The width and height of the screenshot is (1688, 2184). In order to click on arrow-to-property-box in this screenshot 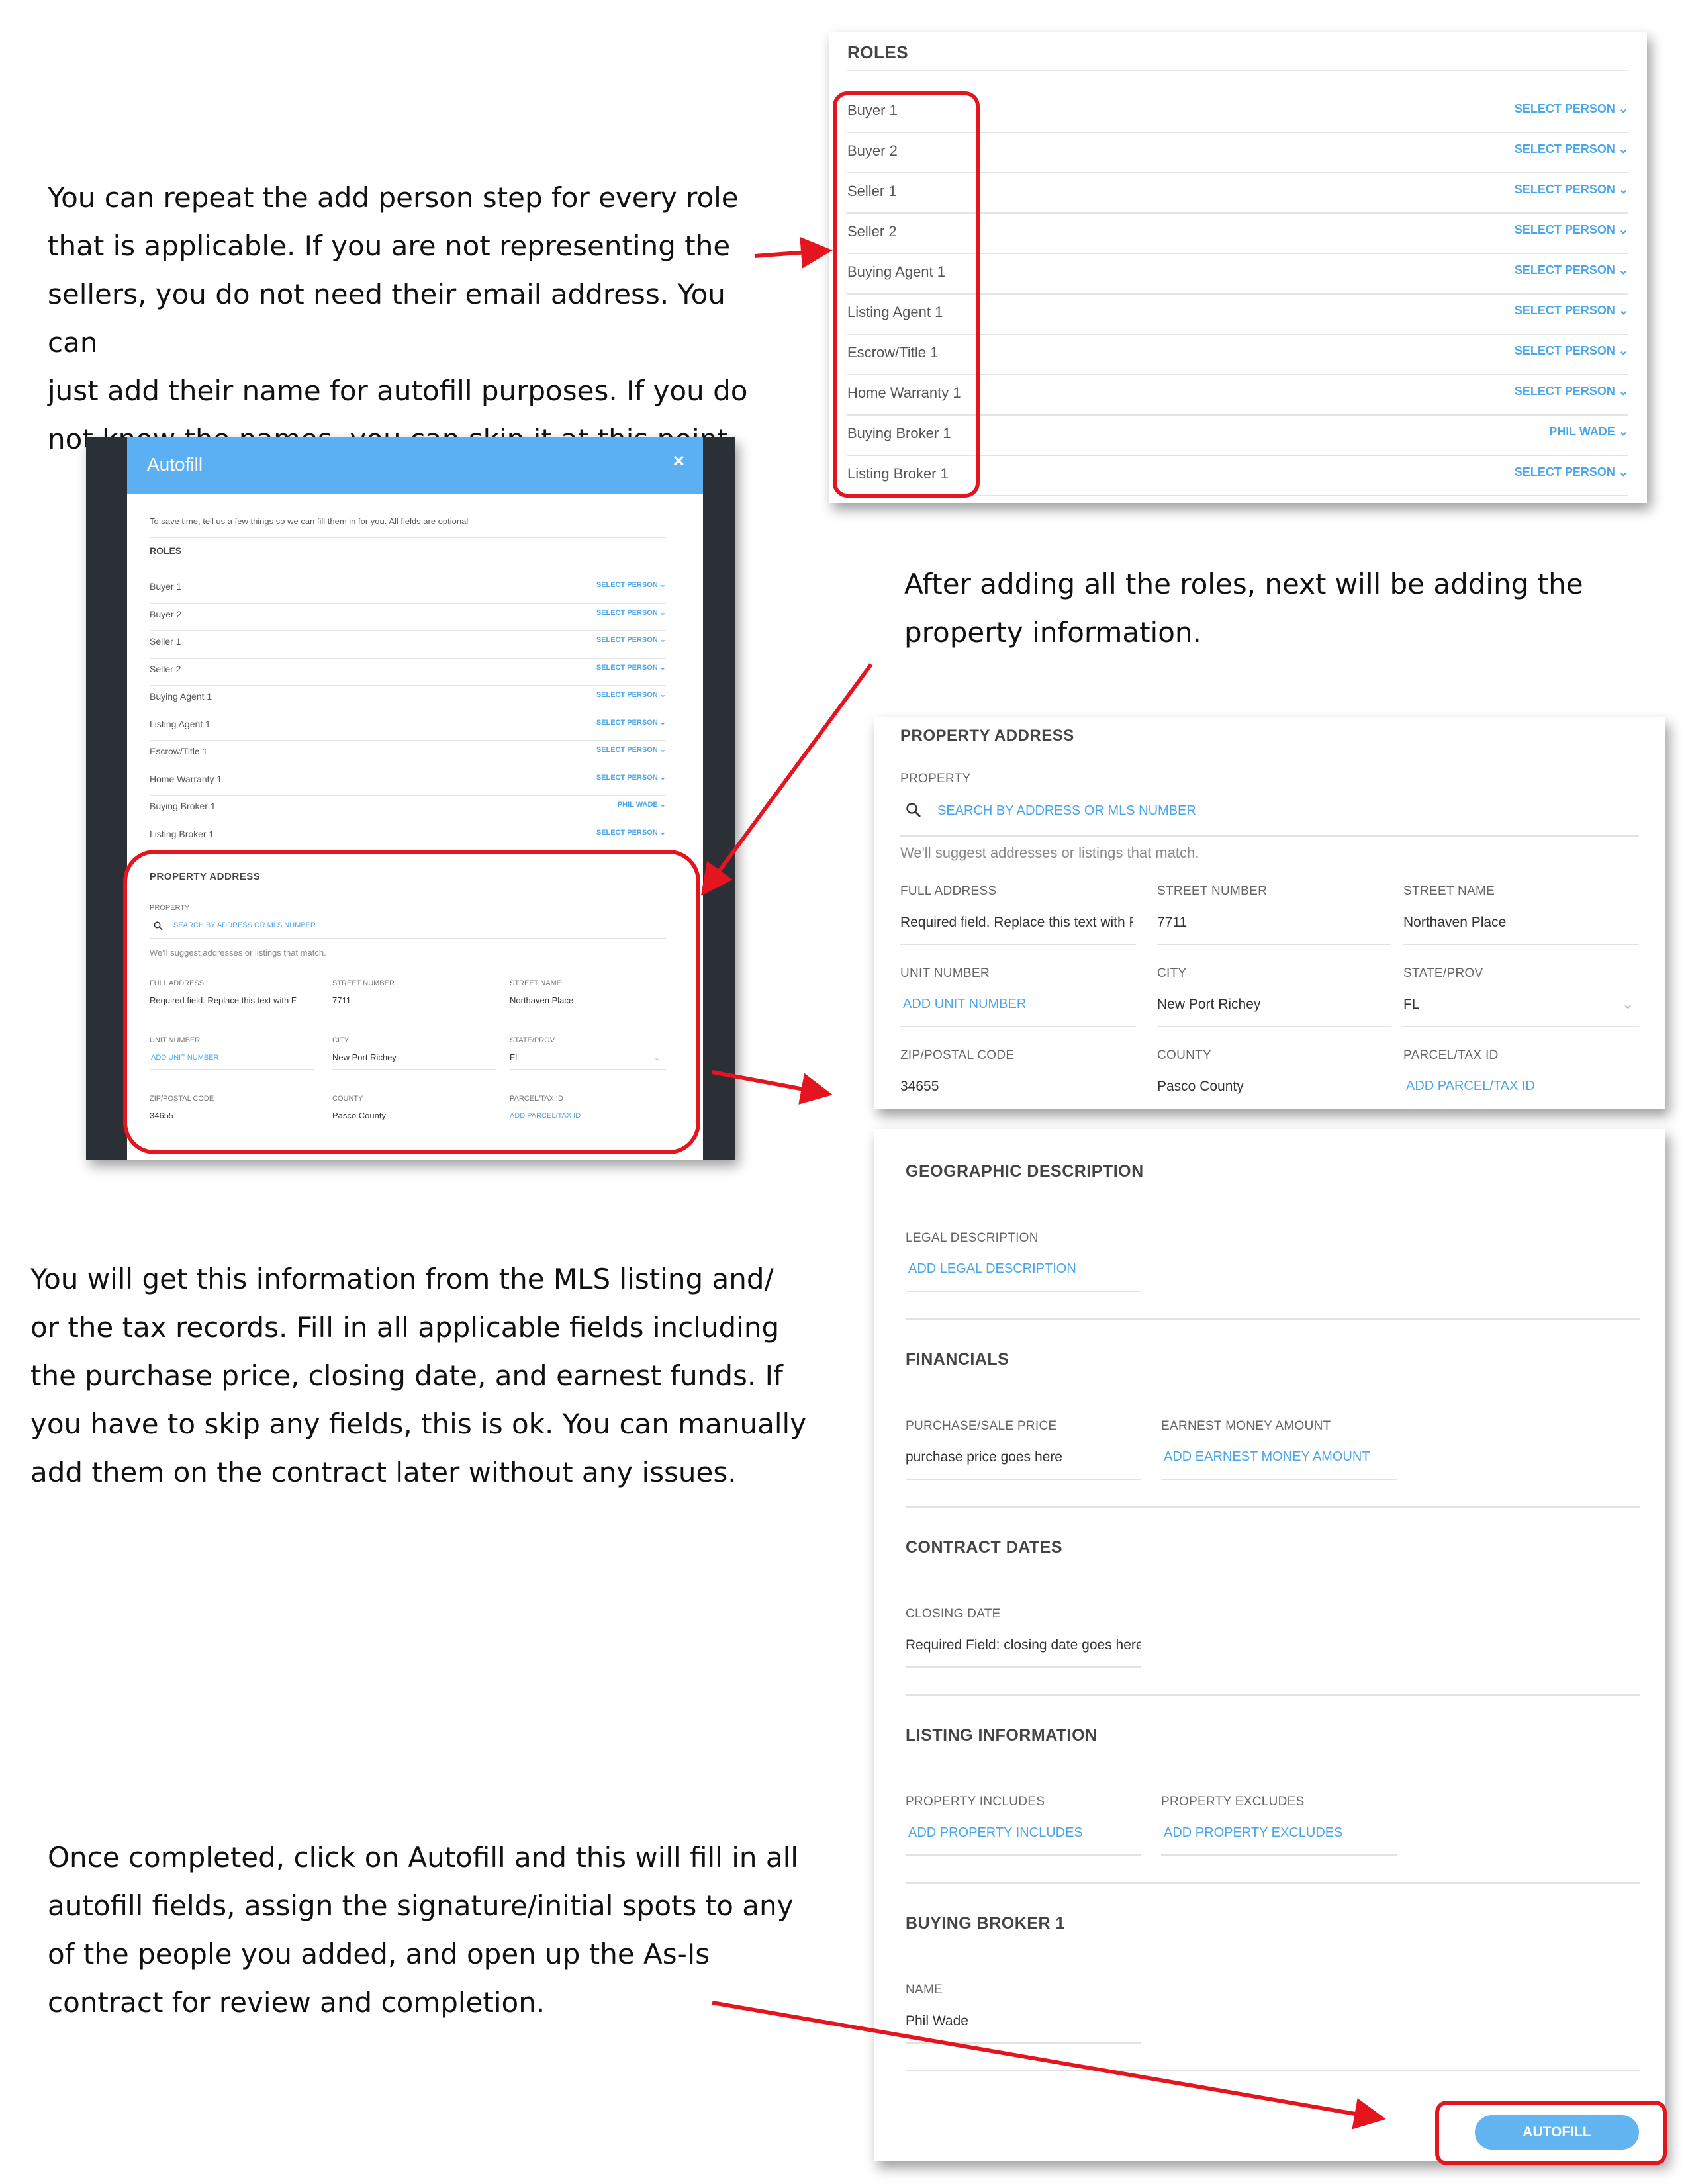, I will do `click(786, 779)`.